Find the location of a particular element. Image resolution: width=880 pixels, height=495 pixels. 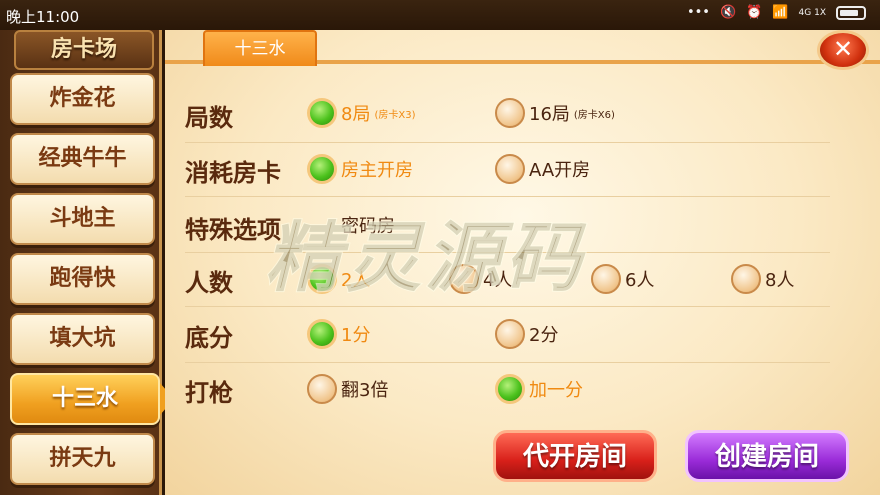

special-option-password: 密码房 is located at coordinates (368, 225).